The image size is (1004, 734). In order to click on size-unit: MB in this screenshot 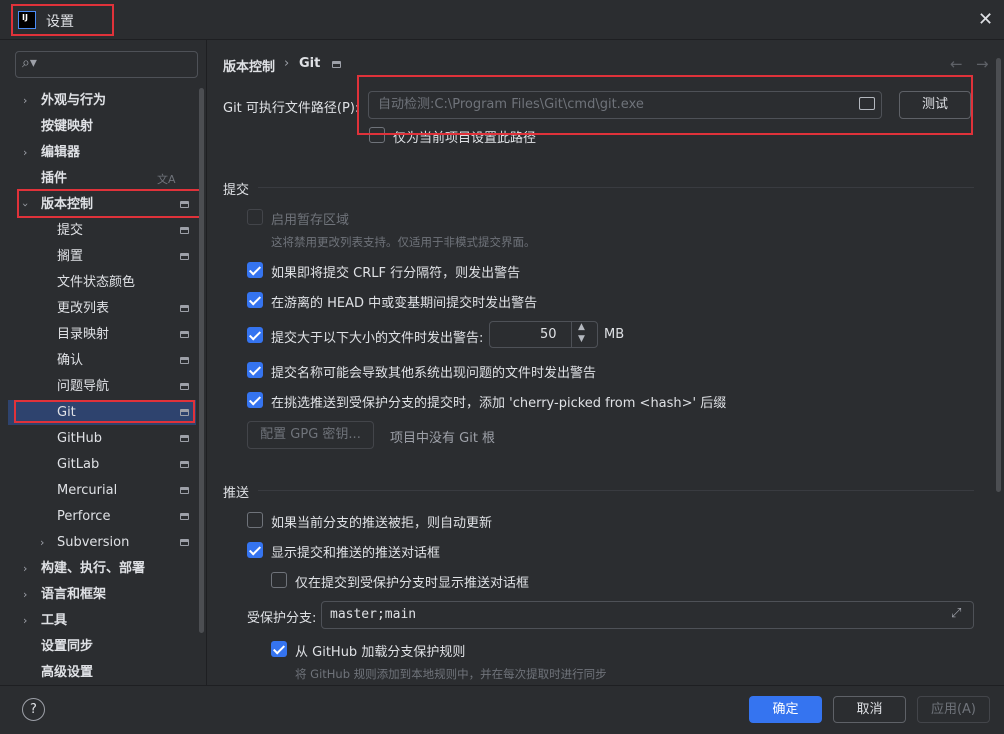, I will do `click(614, 334)`.